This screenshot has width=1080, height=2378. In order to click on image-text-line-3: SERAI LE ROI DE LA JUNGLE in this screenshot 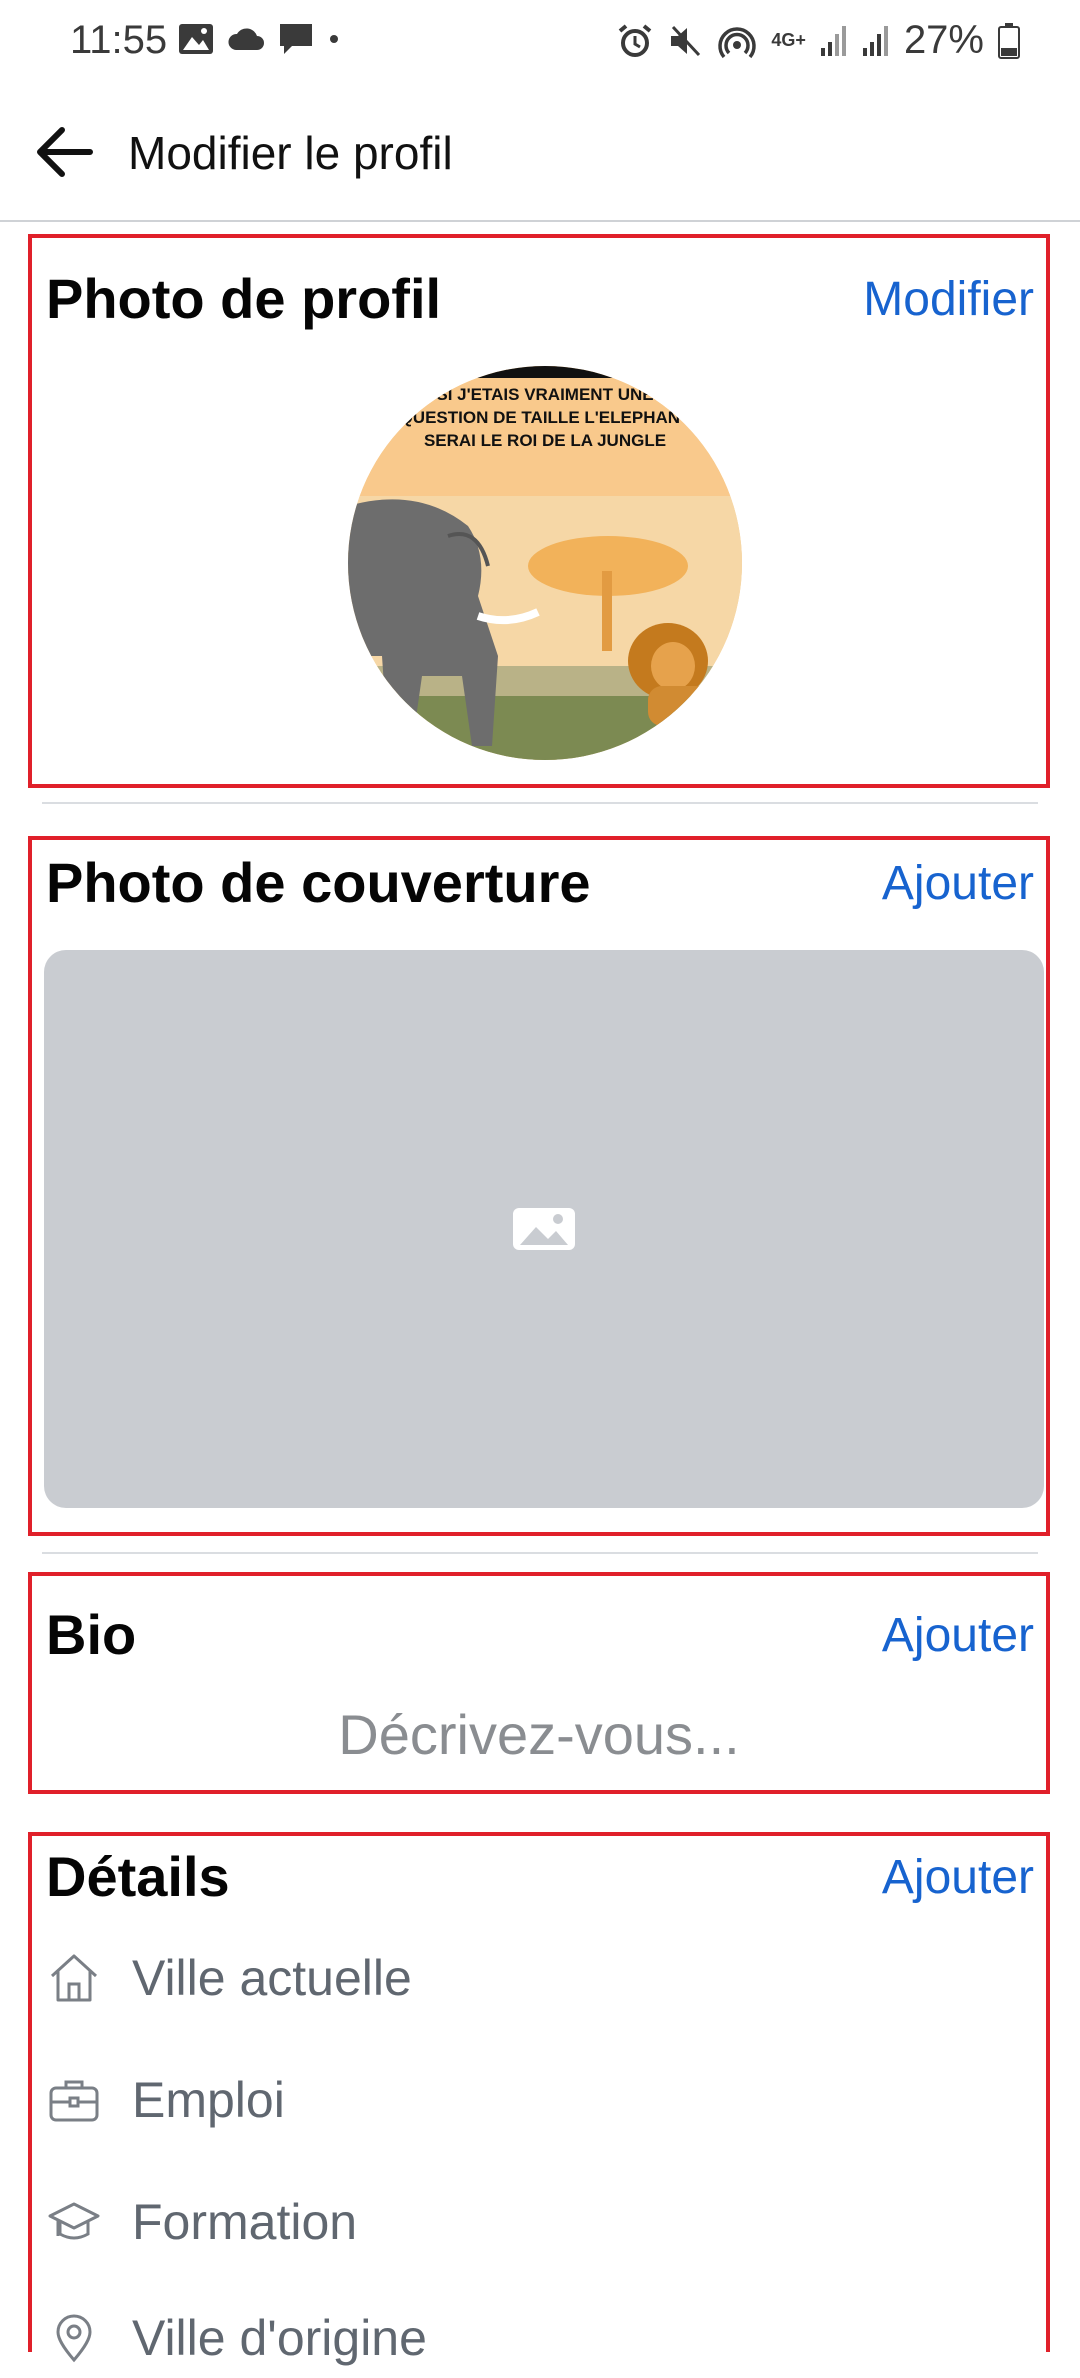, I will do `click(545, 440)`.